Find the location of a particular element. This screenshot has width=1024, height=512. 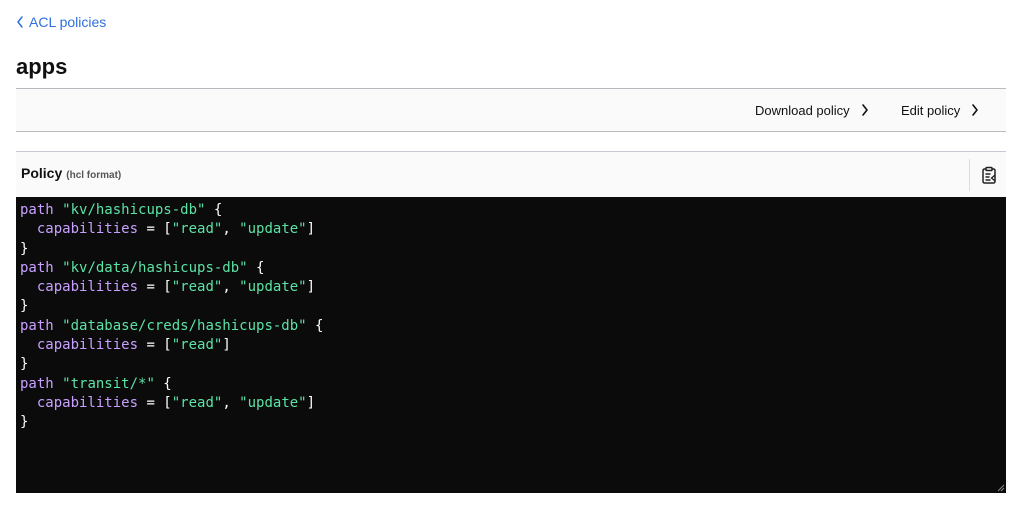

code-line: path "kv/data/hashicups-db" { is located at coordinates (513, 268).